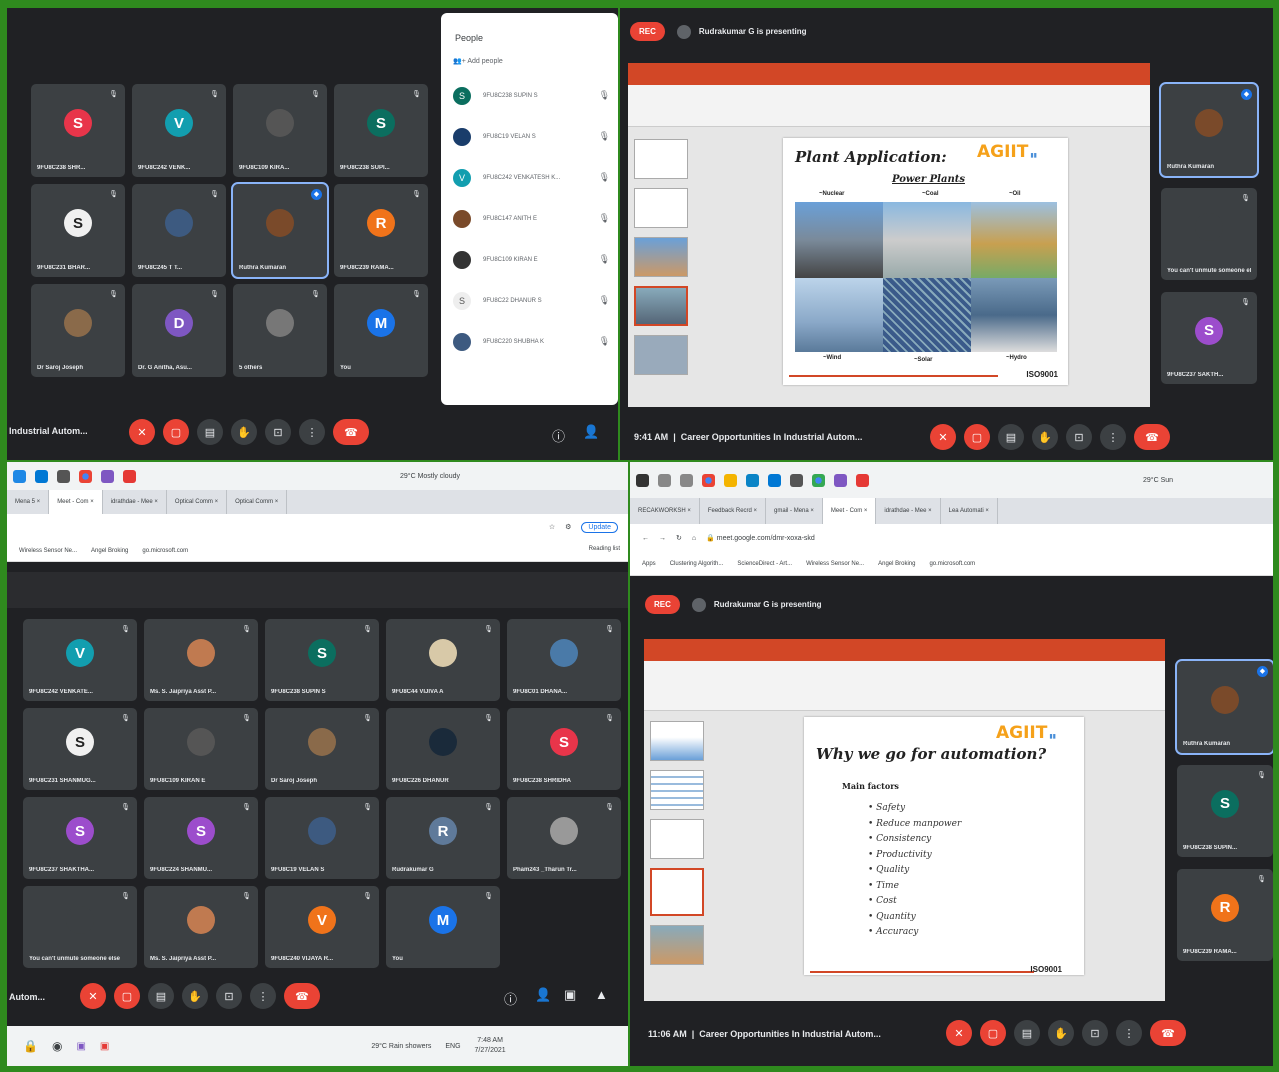  What do you see at coordinates (599, 527) in the screenshot?
I see `update-button: Update` at bounding box center [599, 527].